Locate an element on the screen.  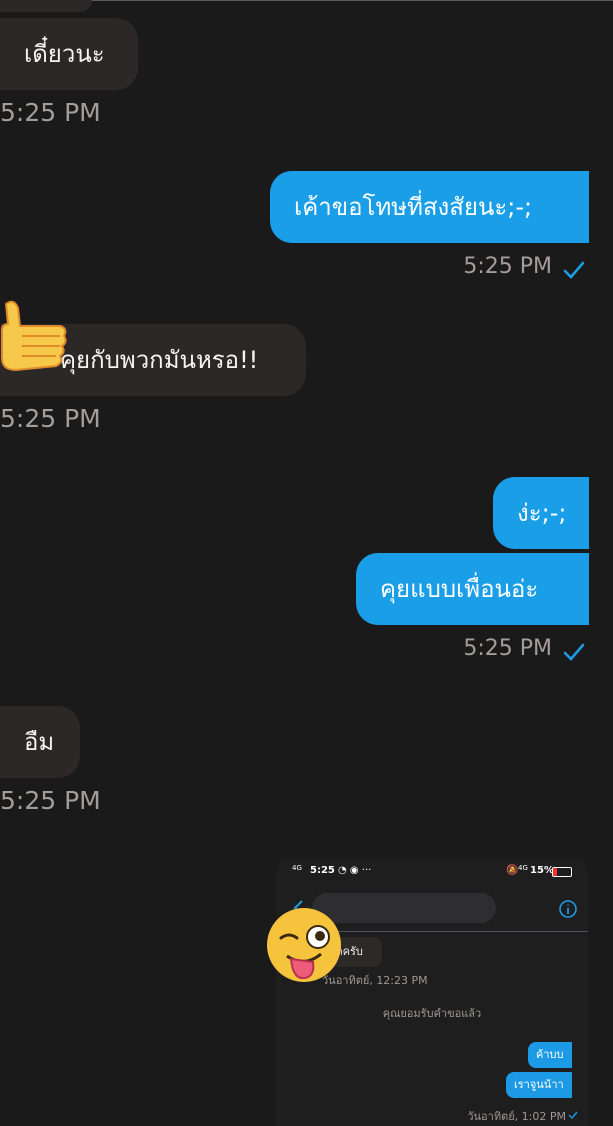
embedded-battery-icon is located at coordinates (562, 872).